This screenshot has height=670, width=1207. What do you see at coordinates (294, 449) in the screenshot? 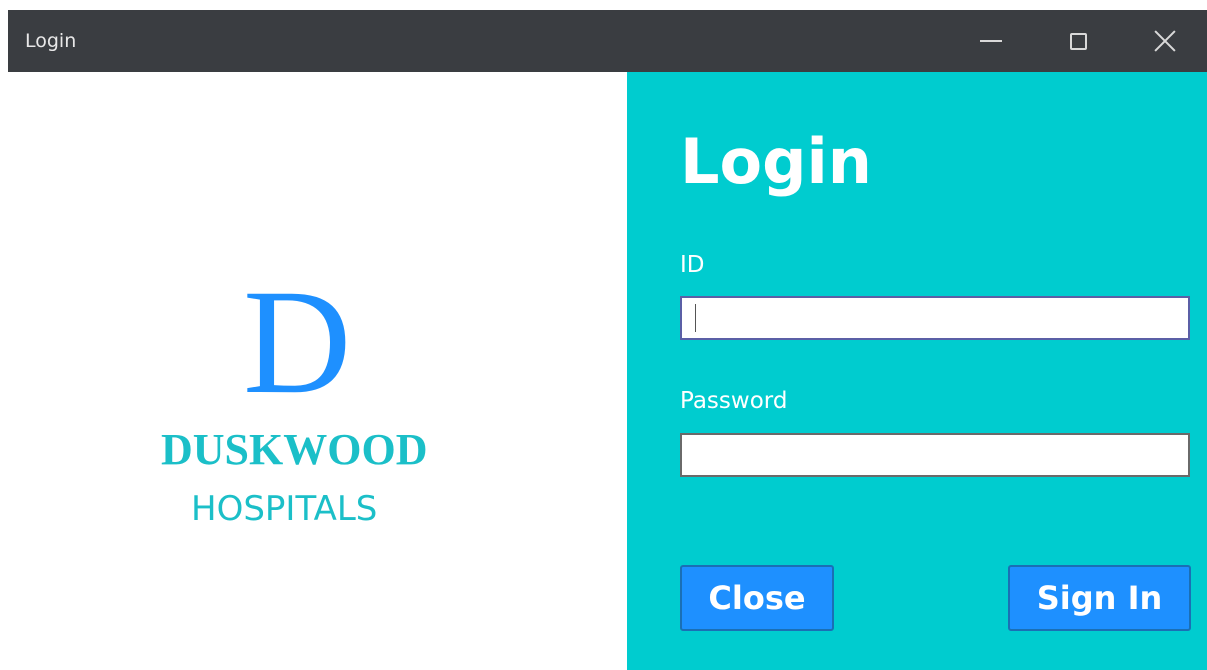
I see `brand-name: DUSKWOOD` at bounding box center [294, 449].